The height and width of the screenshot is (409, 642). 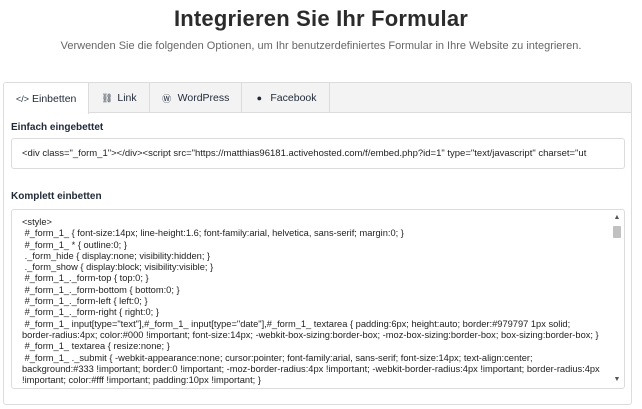 I want to click on tab-link: ⛓ Link, so click(x=119, y=98).